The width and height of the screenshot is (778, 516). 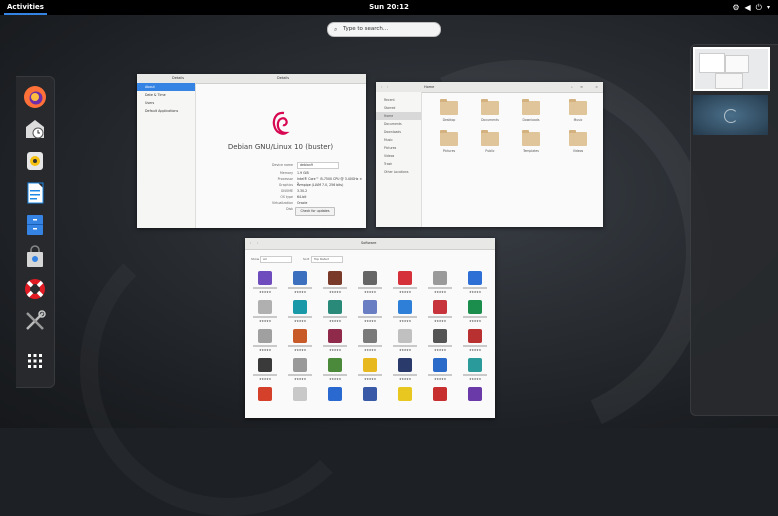 I want to click on sidebar-item-default-applications: Default Applications, so click(x=166, y=111).